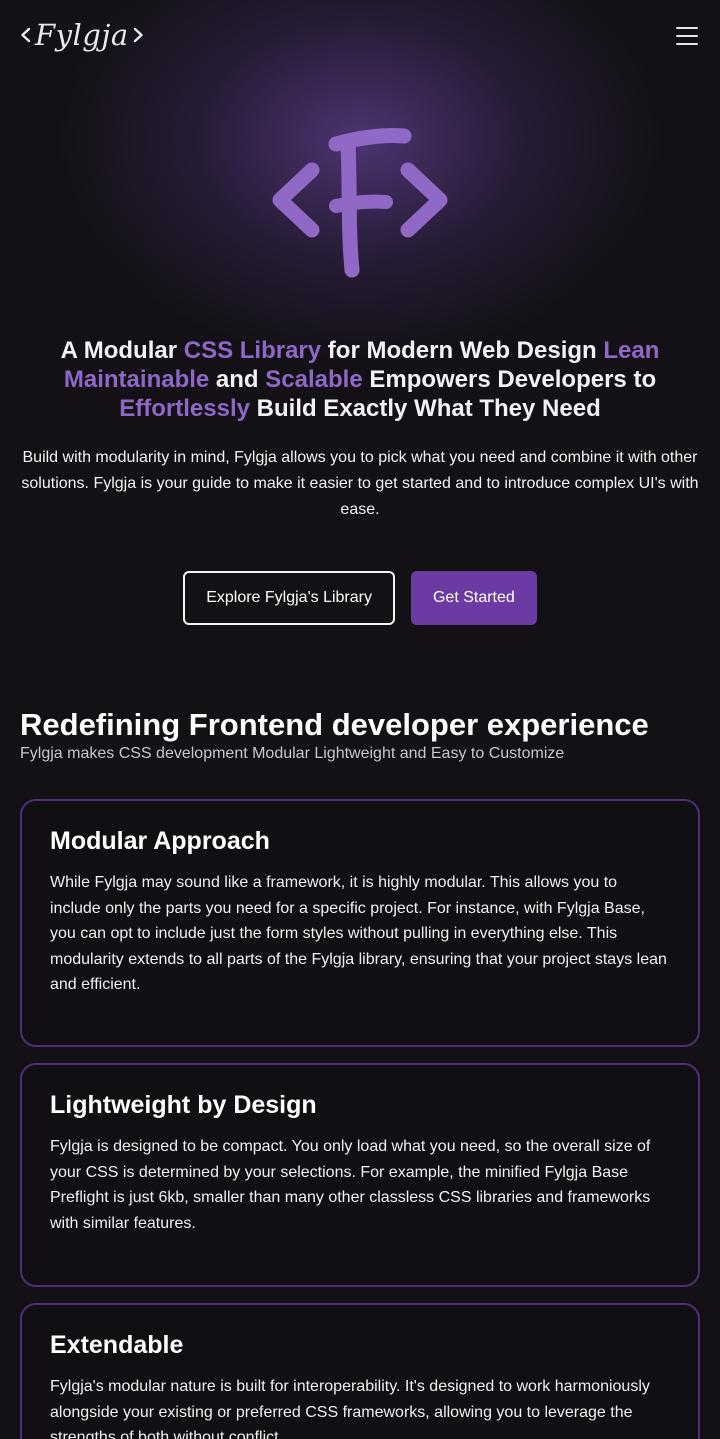  What do you see at coordinates (117, 1345) in the screenshot?
I see `feature-card-title: Extendable` at bounding box center [117, 1345].